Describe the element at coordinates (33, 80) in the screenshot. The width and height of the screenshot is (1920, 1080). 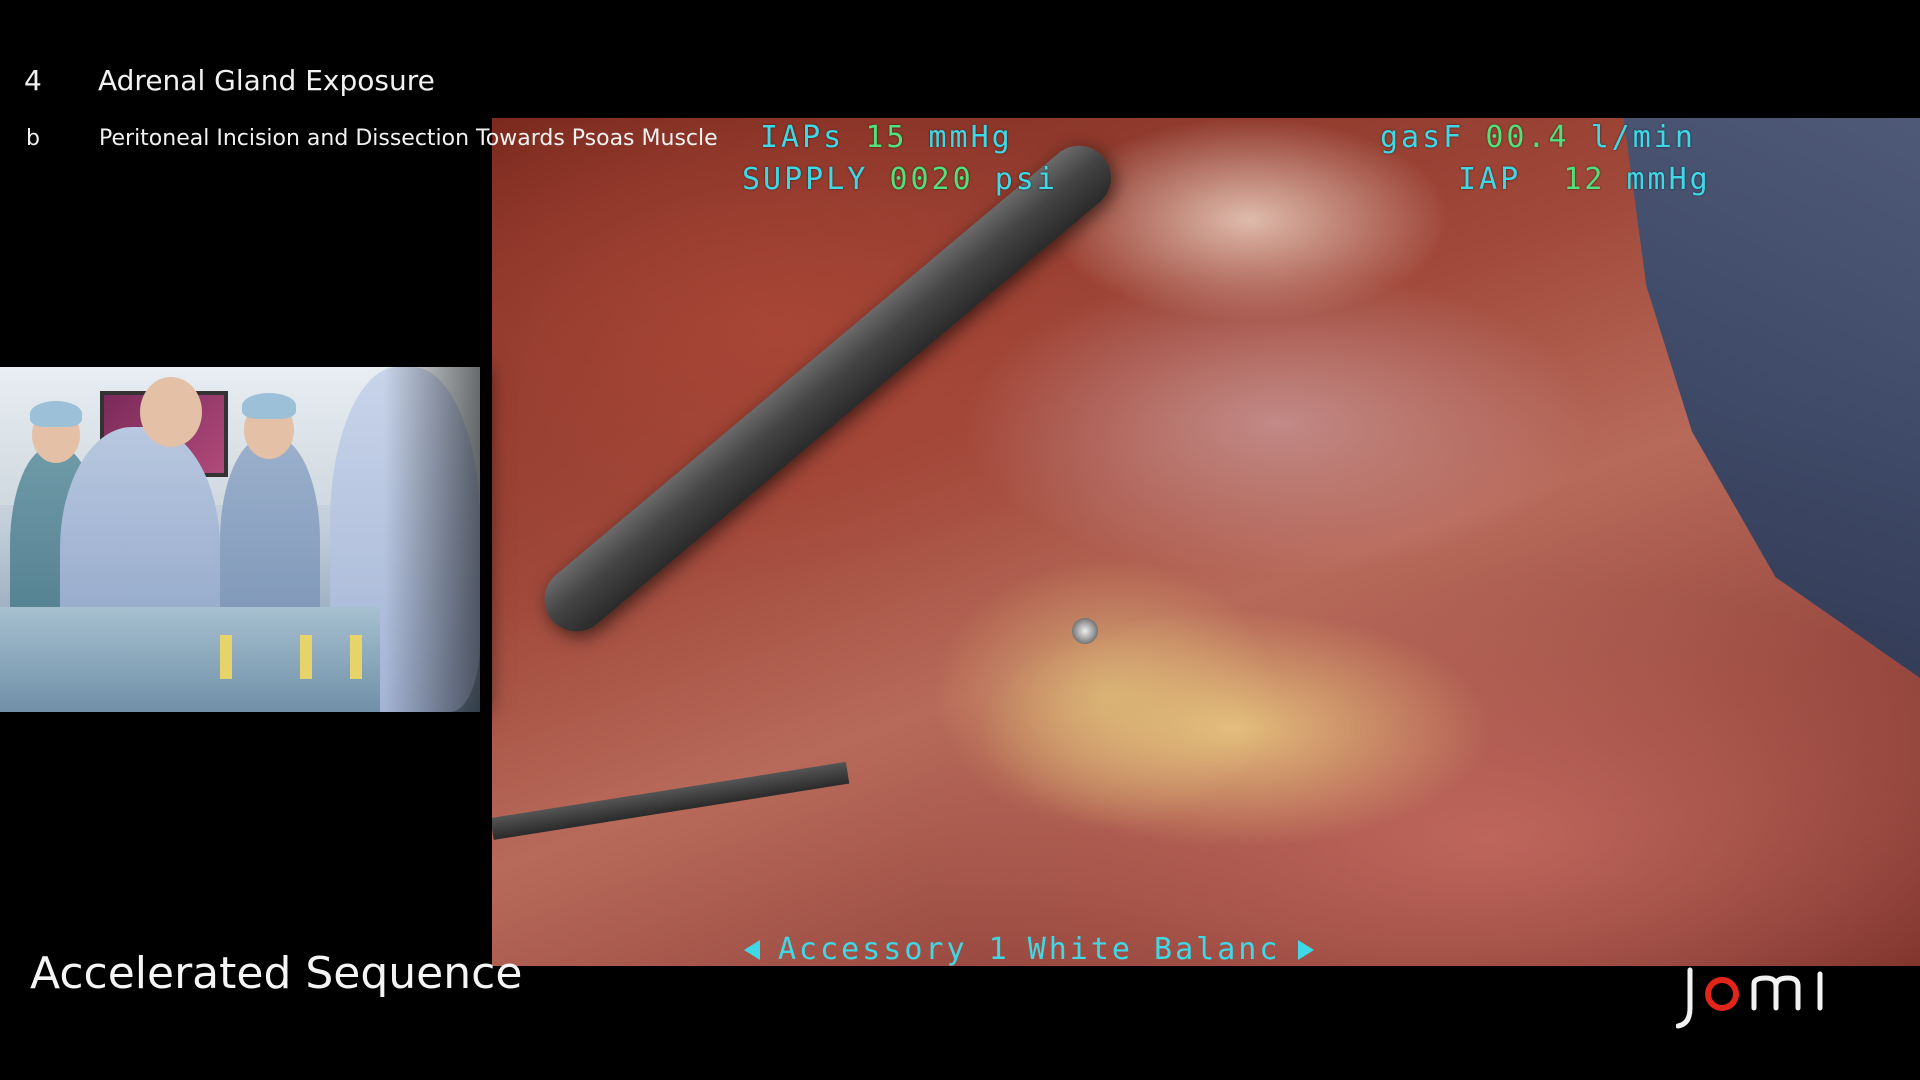
I see `chapter-number: 4` at that location.